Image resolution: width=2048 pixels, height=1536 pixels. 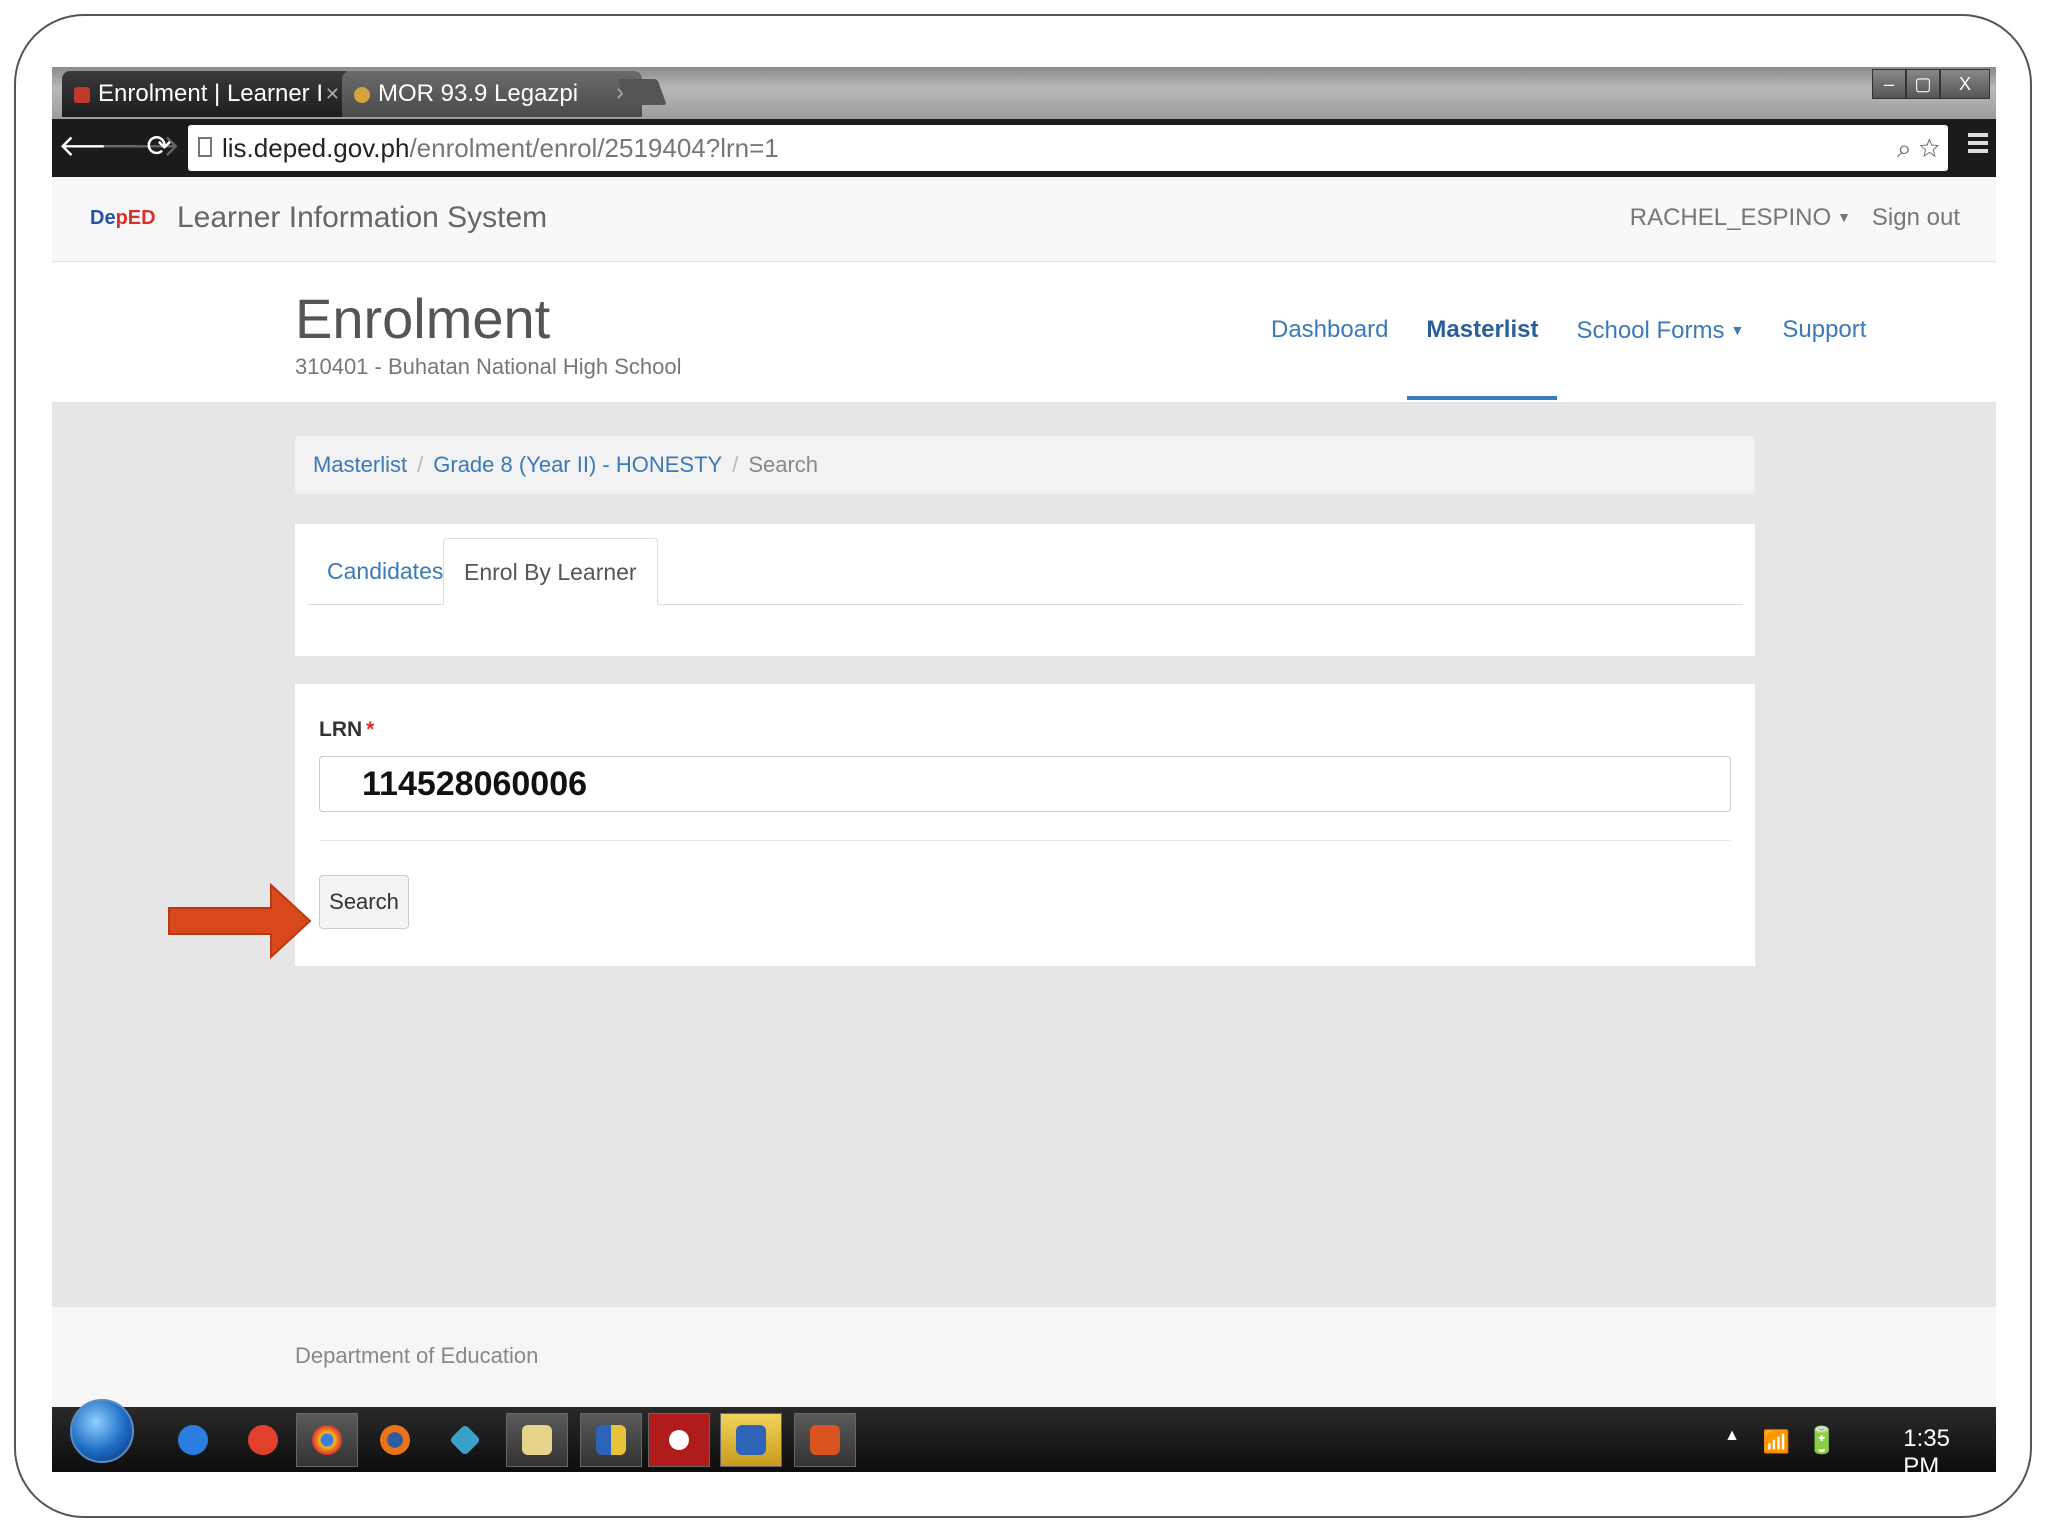 What do you see at coordinates (1889, 84) in the screenshot?
I see `minimize-button: –` at bounding box center [1889, 84].